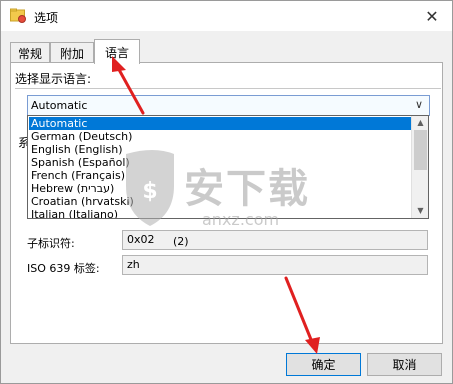 This screenshot has height=384, width=453. I want to click on list-item: Italian (Italiano), so click(221, 213).